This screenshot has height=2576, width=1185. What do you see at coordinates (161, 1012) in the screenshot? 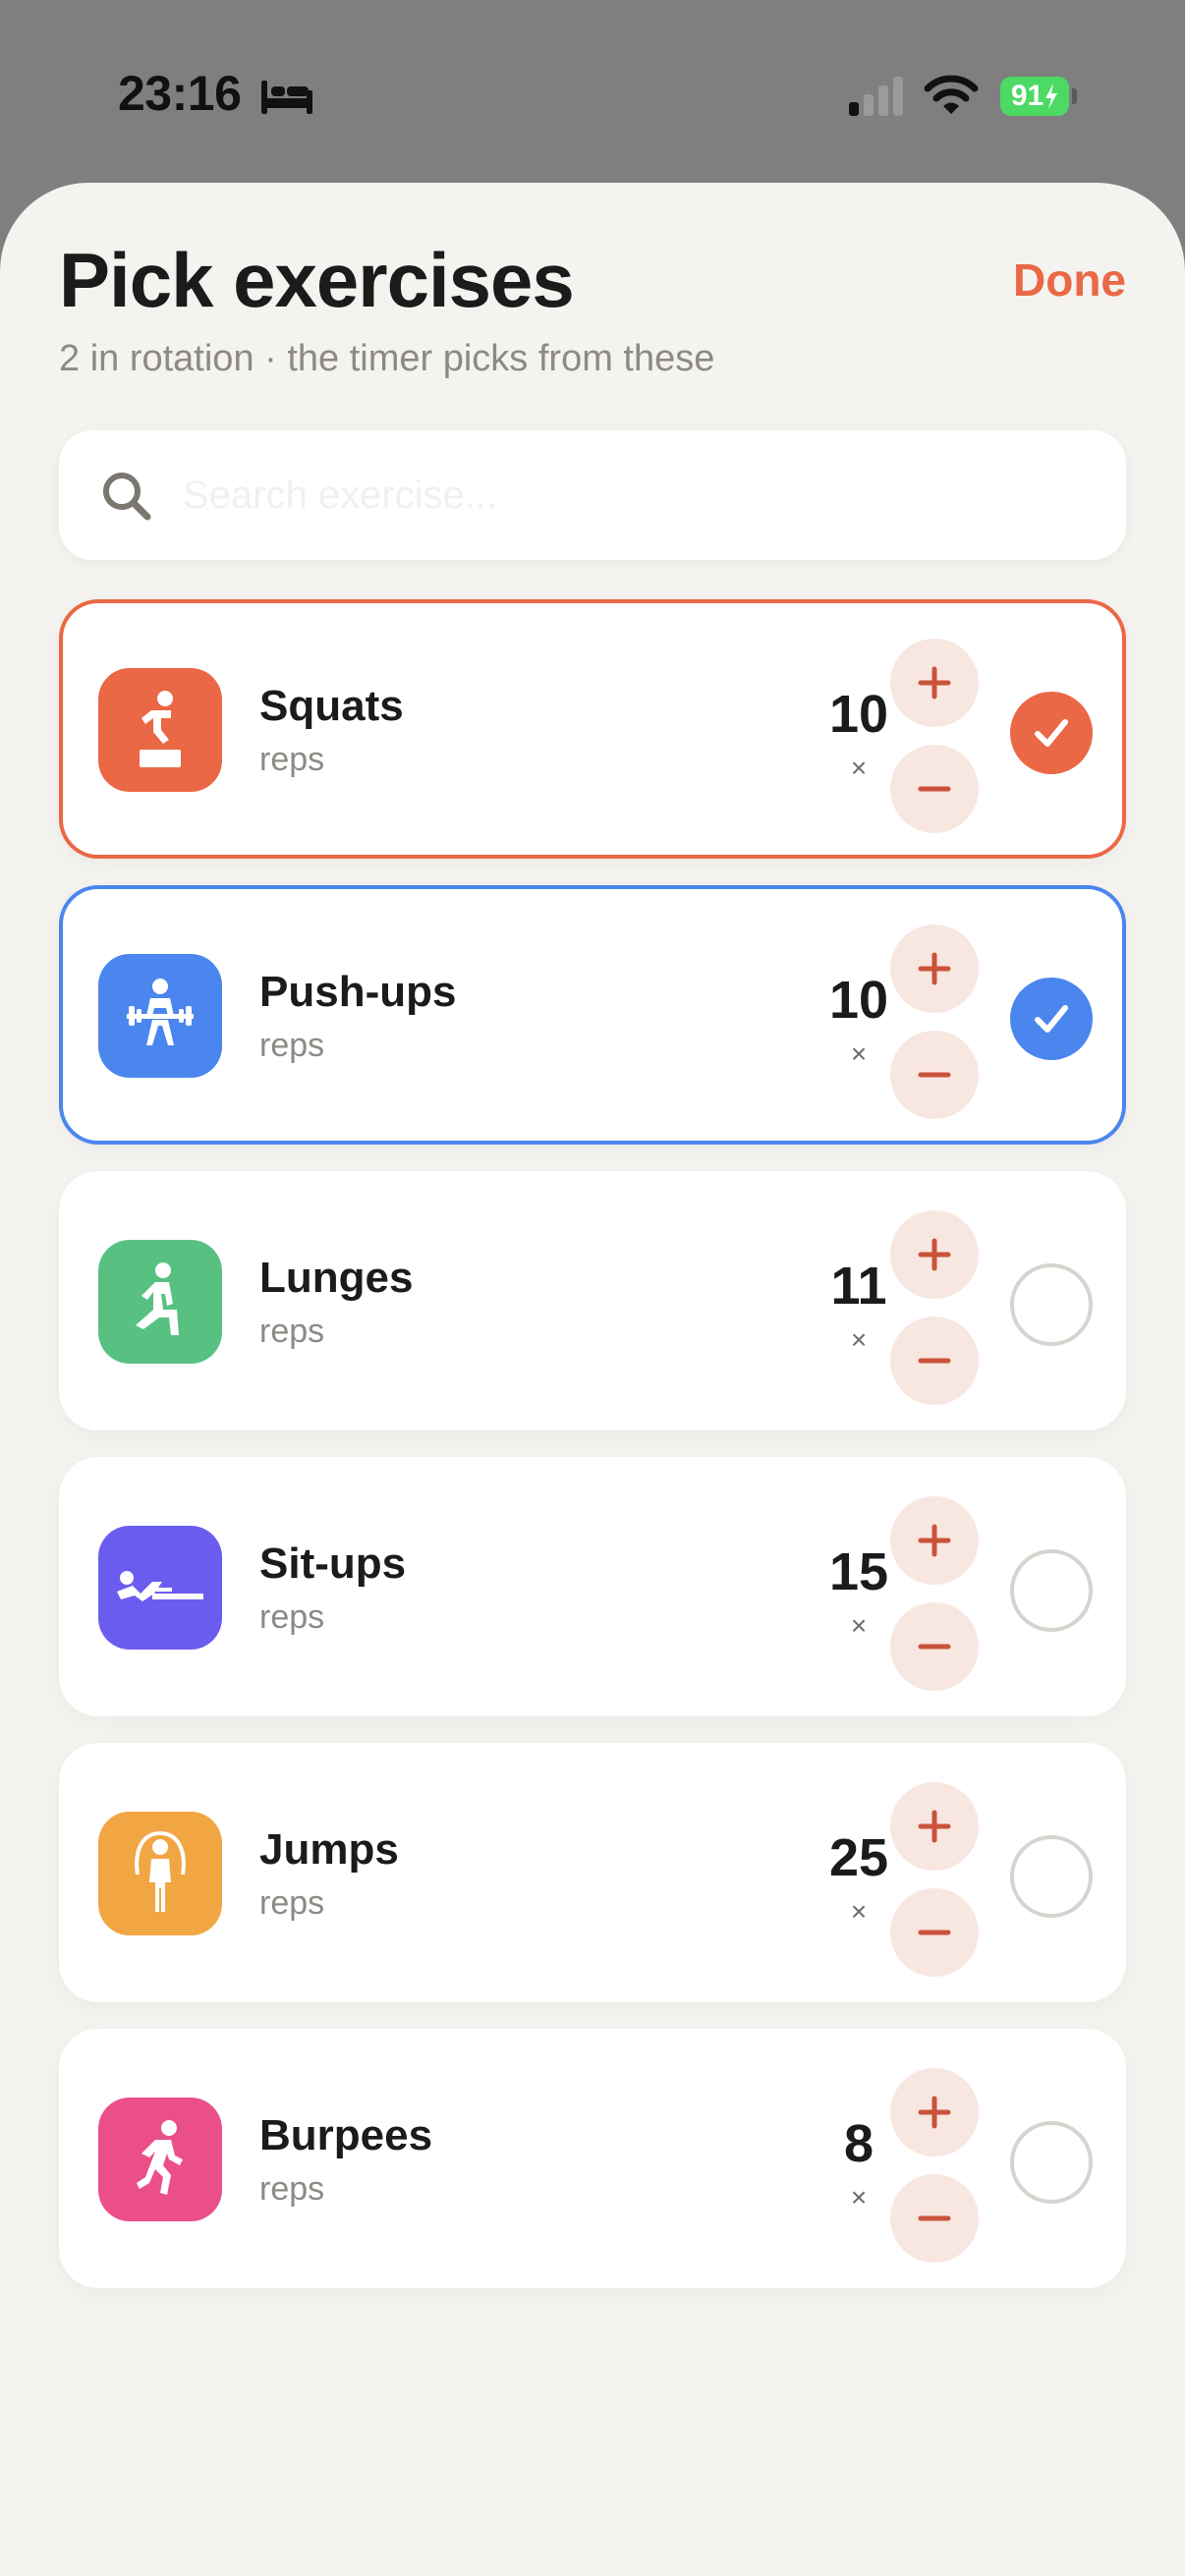
I see `weightlifter-icon` at bounding box center [161, 1012].